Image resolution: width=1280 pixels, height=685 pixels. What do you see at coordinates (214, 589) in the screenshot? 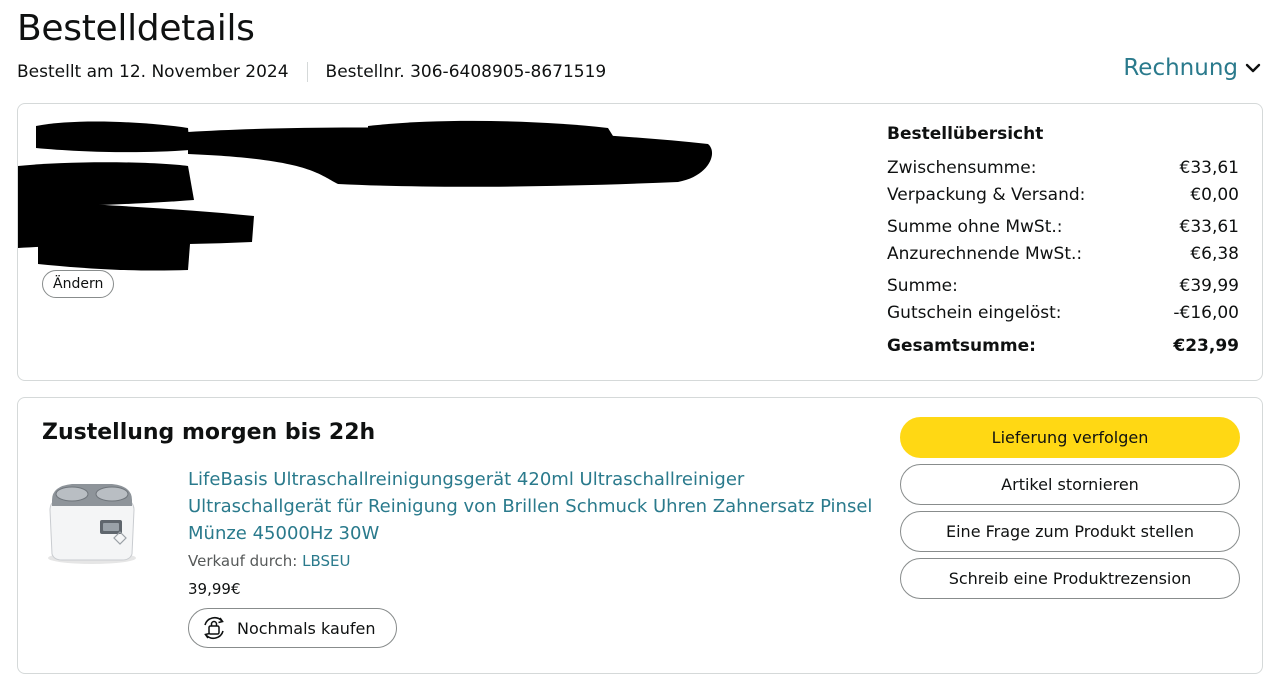
I see `product-price: 39,99€` at bounding box center [214, 589].